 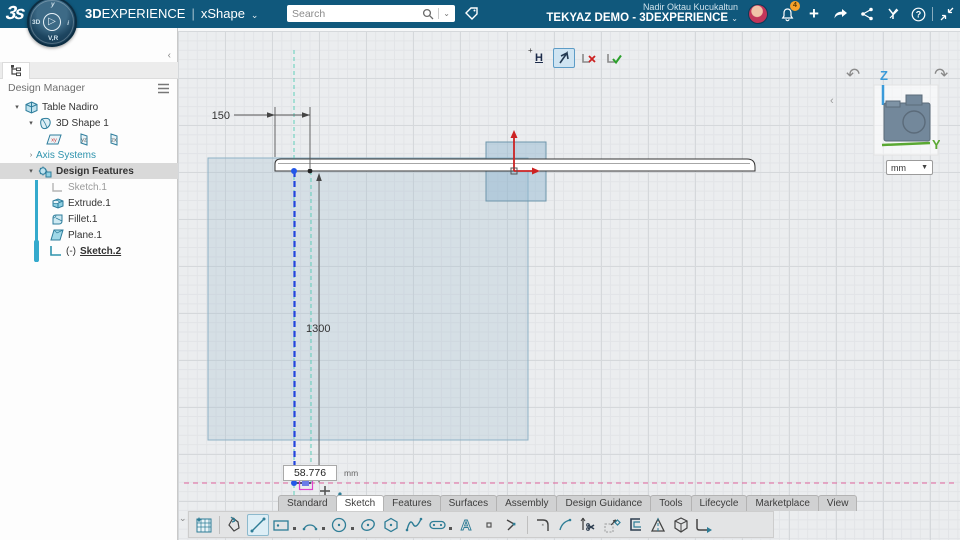 I want to click on offset-tool, so click(x=635, y=525).